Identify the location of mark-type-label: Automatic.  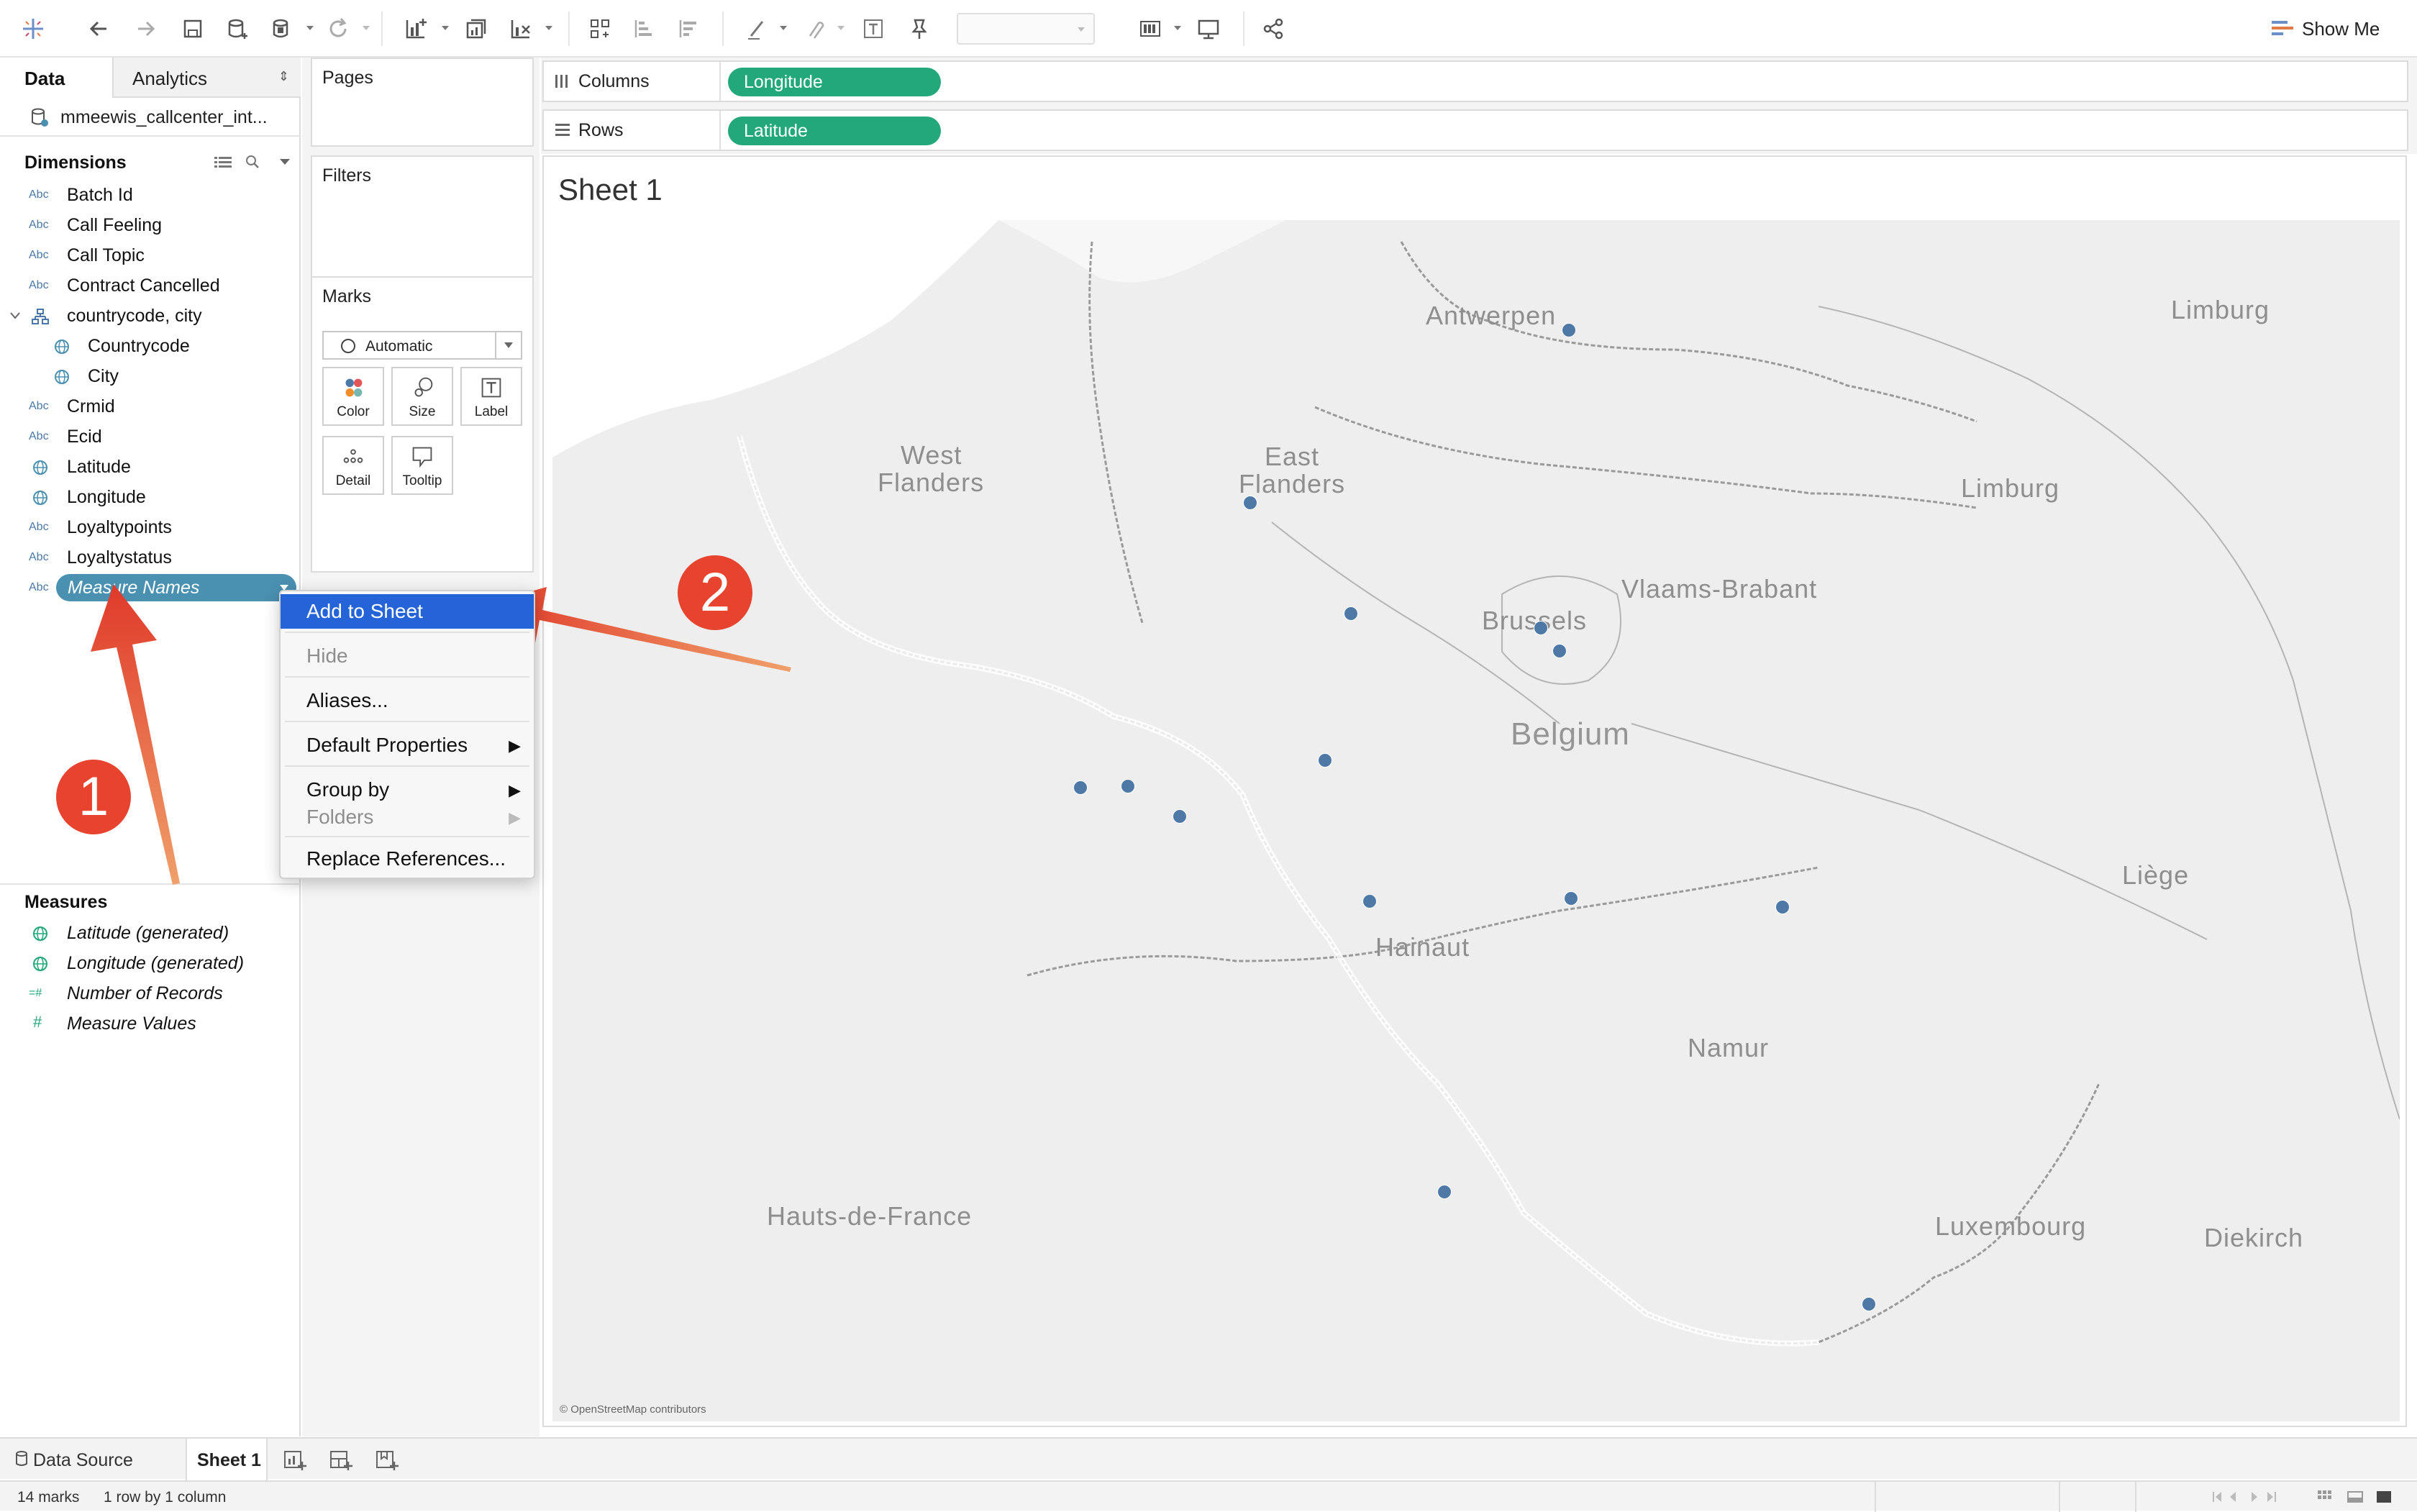
(399, 346).